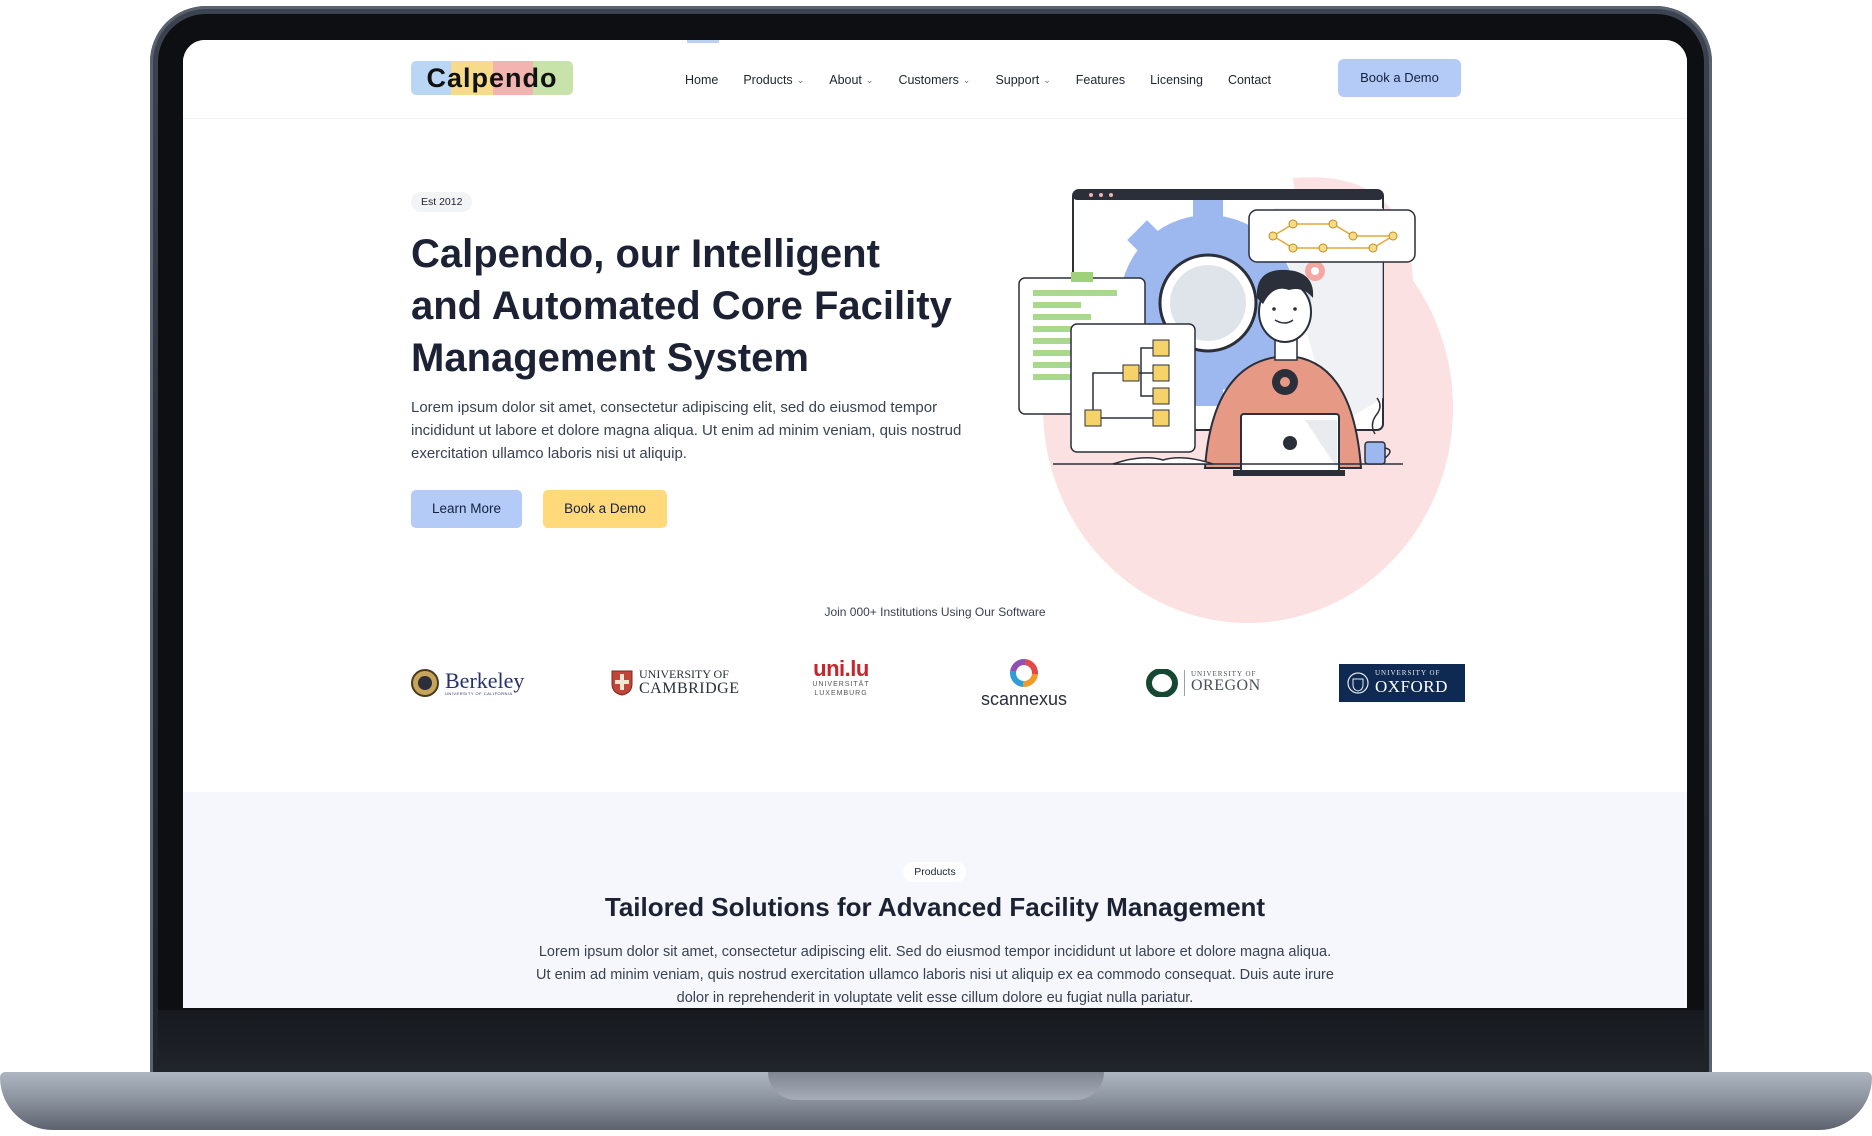  What do you see at coordinates (1162, 683) in the screenshot?
I see `oregon-o-icon` at bounding box center [1162, 683].